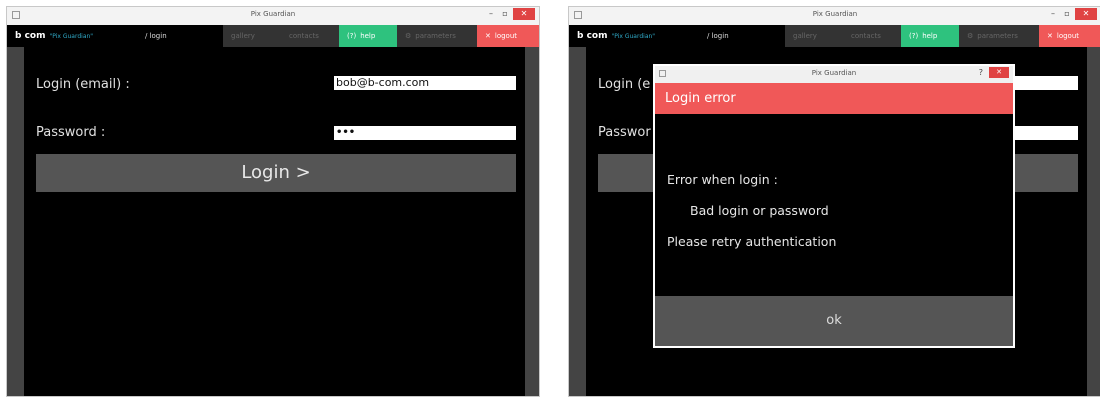 Image resolution: width=1100 pixels, height=397 pixels. I want to click on error-message-hint: Please retry authentication, so click(752, 241).